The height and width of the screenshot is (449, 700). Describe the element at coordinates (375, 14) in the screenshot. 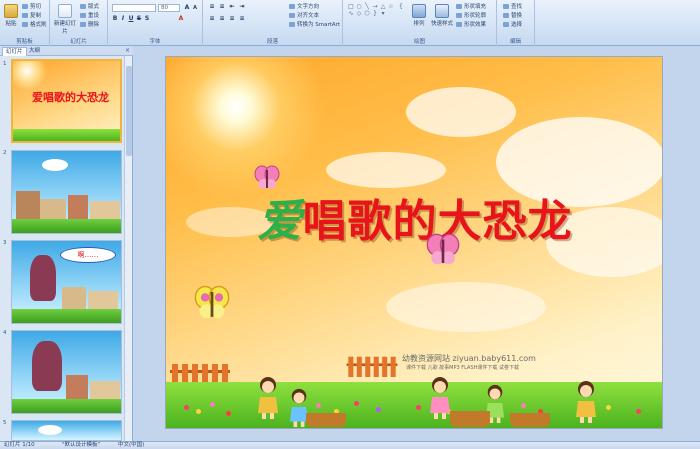

I see `bracket-shape-icon: }` at that location.